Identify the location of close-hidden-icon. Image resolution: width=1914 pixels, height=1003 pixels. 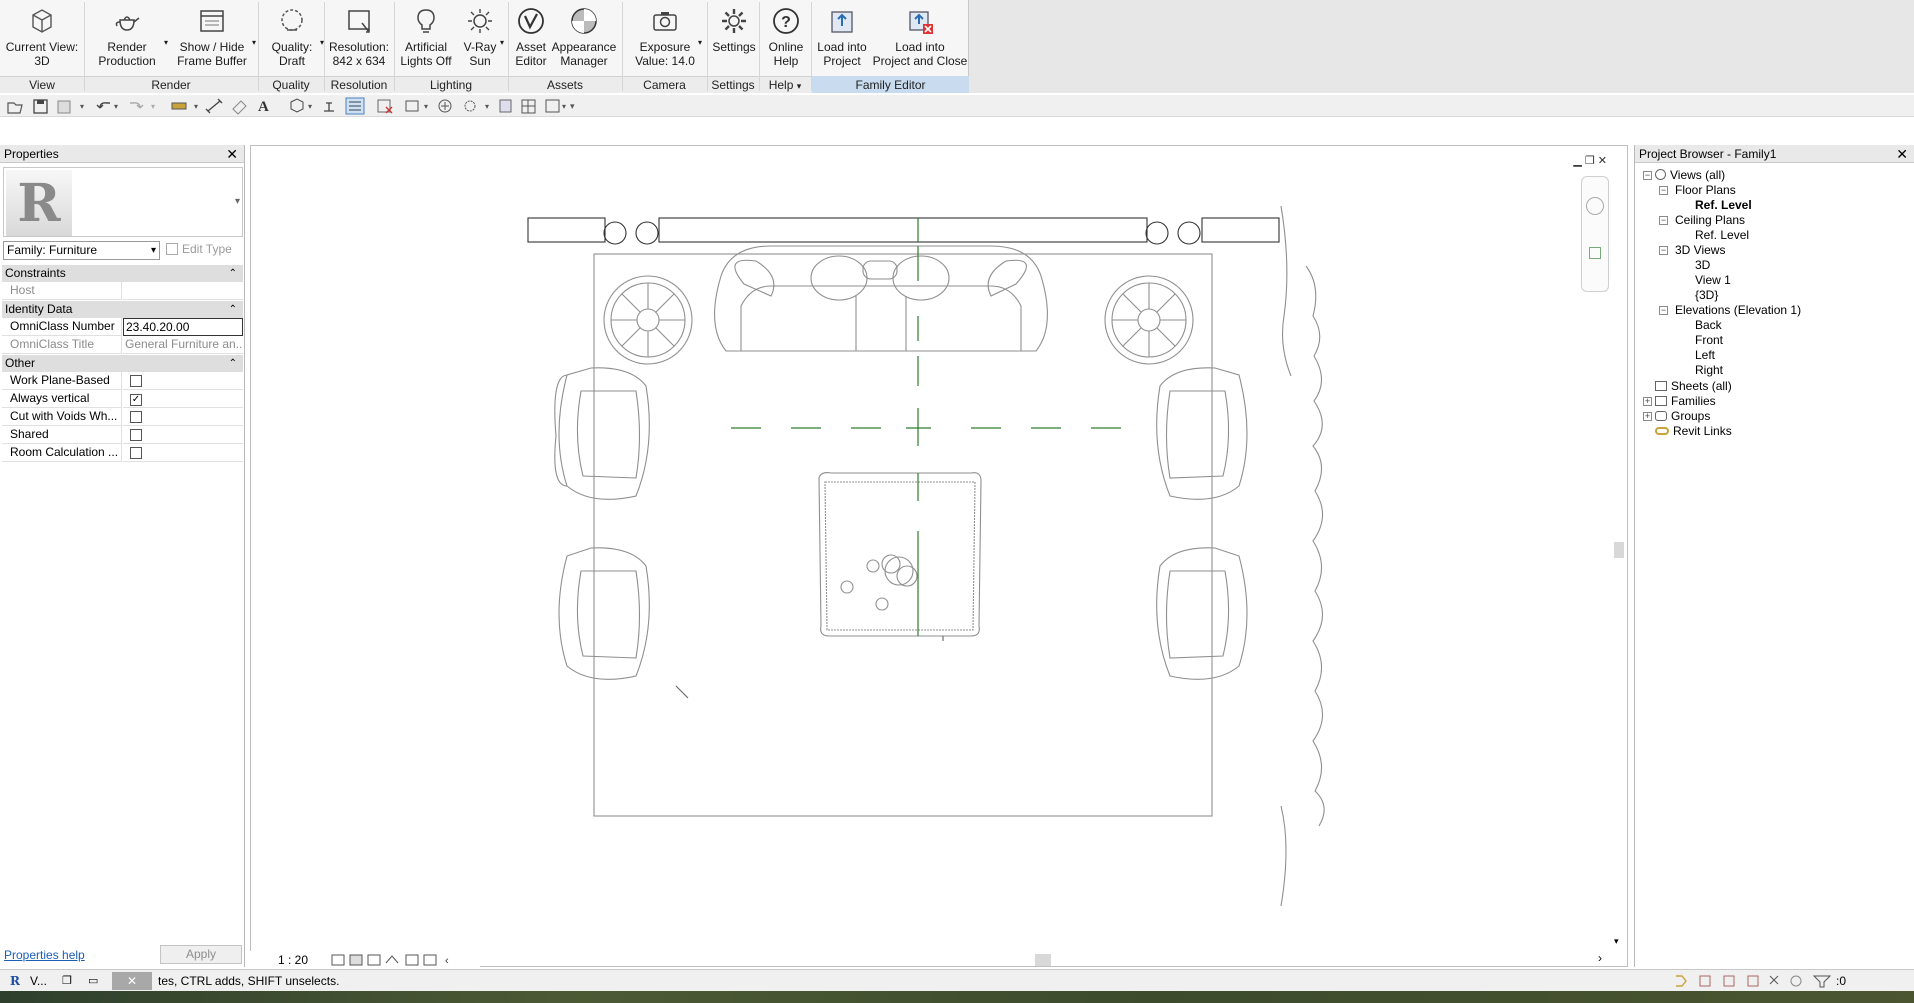
(385, 106).